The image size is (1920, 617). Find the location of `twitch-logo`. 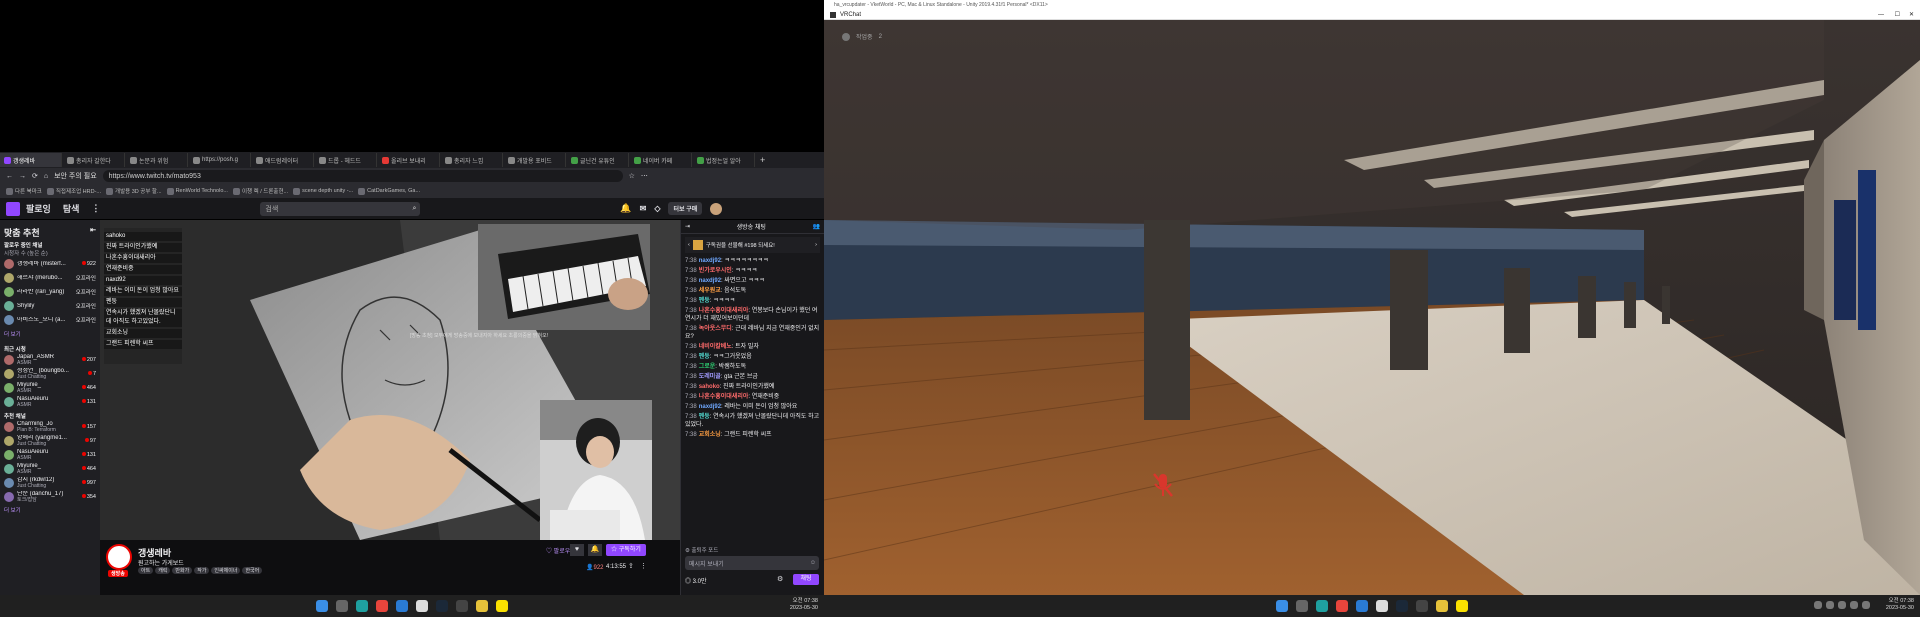

twitch-logo is located at coordinates (13, 208).